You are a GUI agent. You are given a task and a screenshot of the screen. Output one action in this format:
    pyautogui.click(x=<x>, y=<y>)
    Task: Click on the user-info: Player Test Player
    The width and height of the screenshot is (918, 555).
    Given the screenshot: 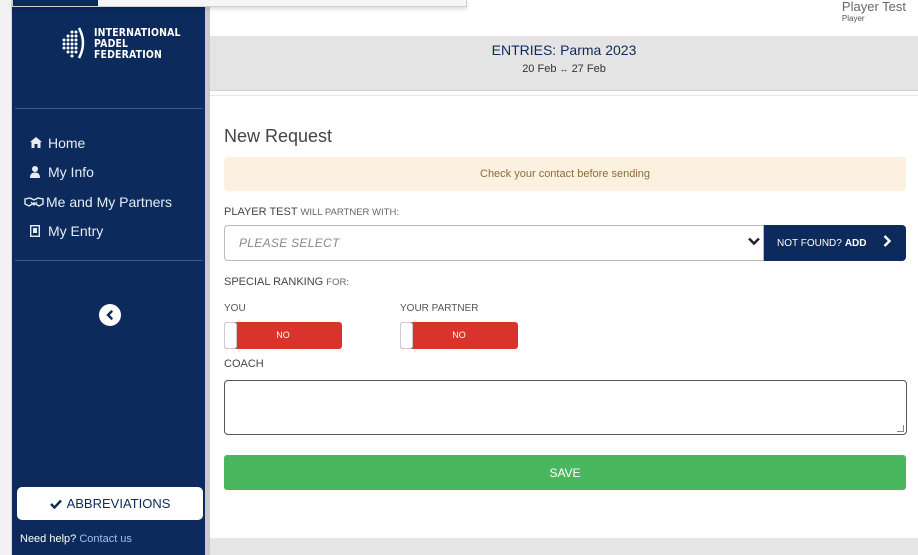 What is the action you would take?
    pyautogui.click(x=874, y=11)
    